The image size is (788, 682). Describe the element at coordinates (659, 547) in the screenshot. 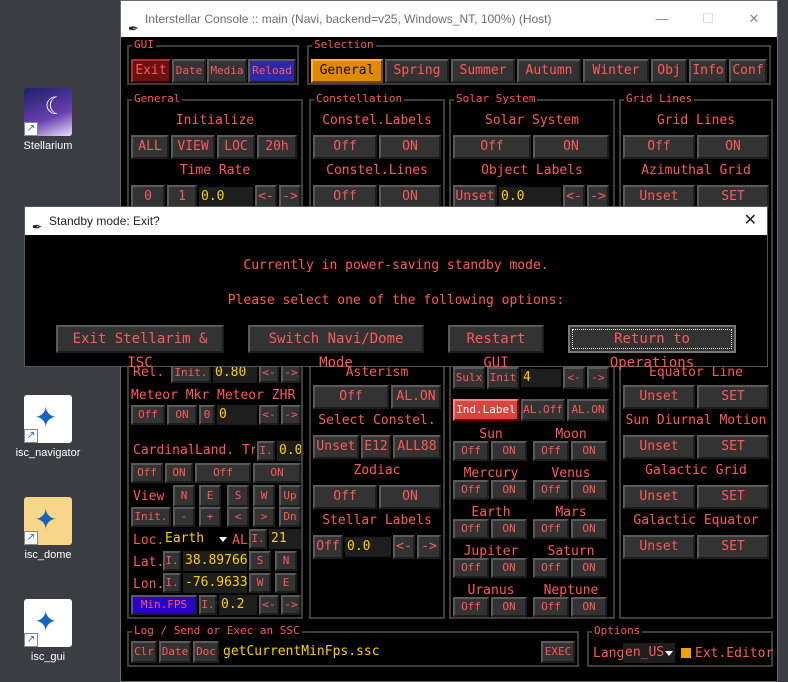

I see `galactic-equator-unset-button: Unset` at that location.